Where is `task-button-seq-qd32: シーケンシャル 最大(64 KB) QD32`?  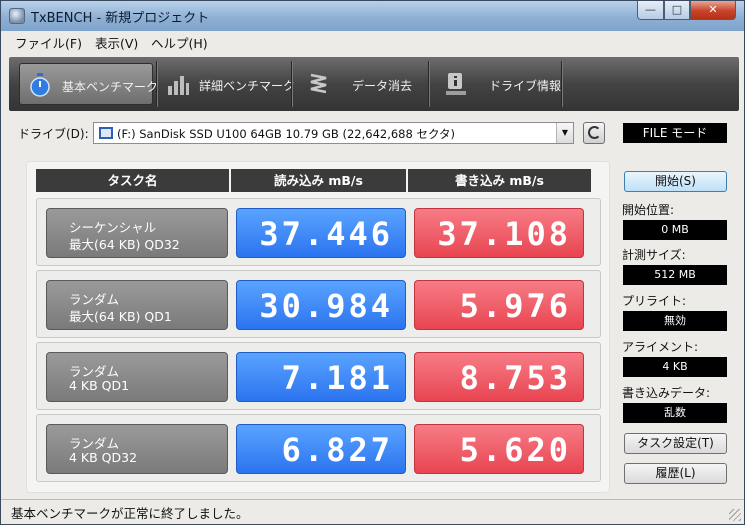
task-button-seq-qd32: シーケンシャル 最大(64 KB) QD32 is located at coordinates (137, 233).